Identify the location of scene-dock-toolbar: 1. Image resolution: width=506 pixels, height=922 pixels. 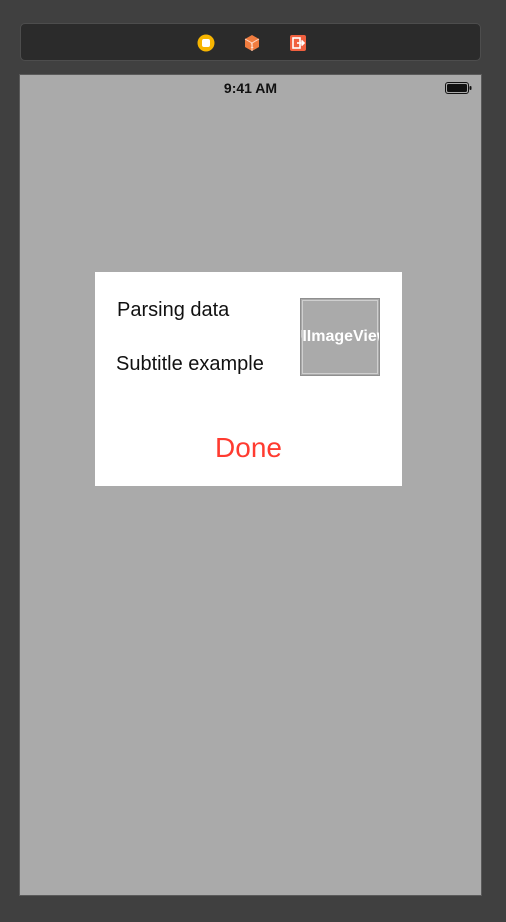
(250, 42).